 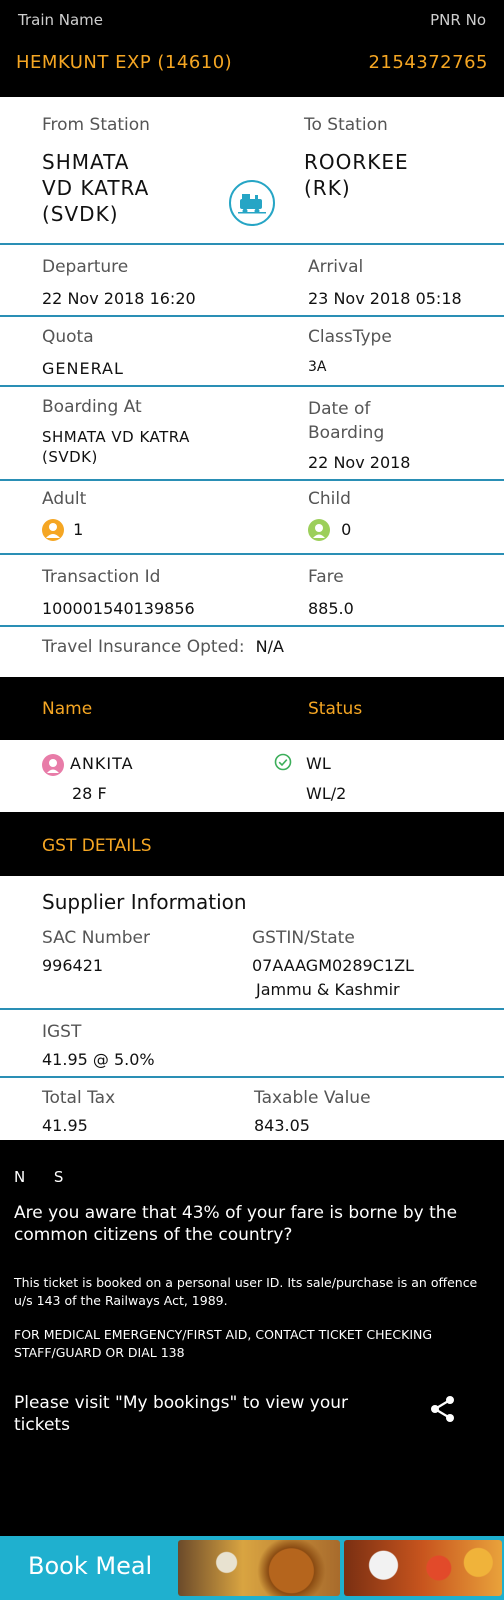 What do you see at coordinates (259, 1568) in the screenshot?
I see `meal-image` at bounding box center [259, 1568].